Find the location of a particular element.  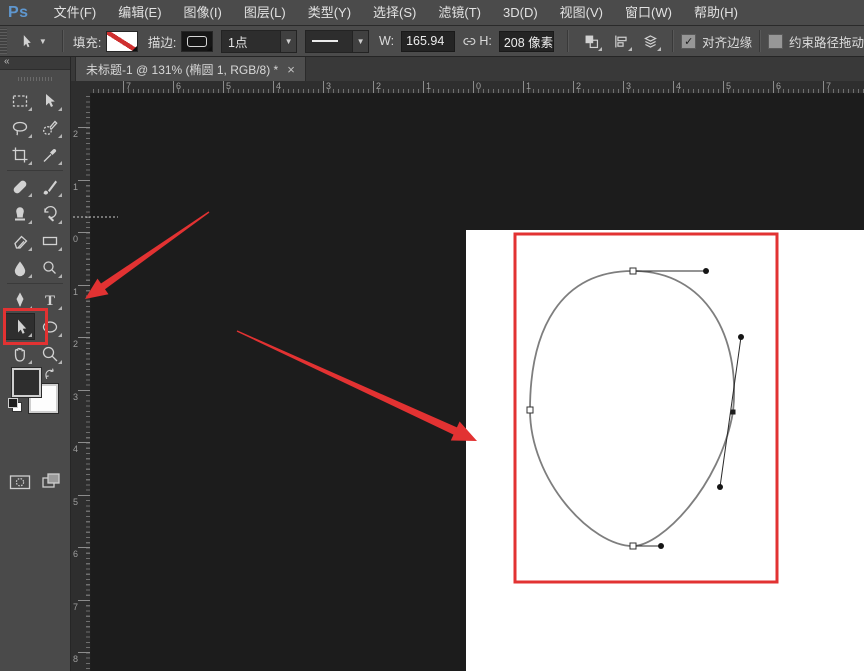

default-colors-icon is located at coordinates (15, 405).